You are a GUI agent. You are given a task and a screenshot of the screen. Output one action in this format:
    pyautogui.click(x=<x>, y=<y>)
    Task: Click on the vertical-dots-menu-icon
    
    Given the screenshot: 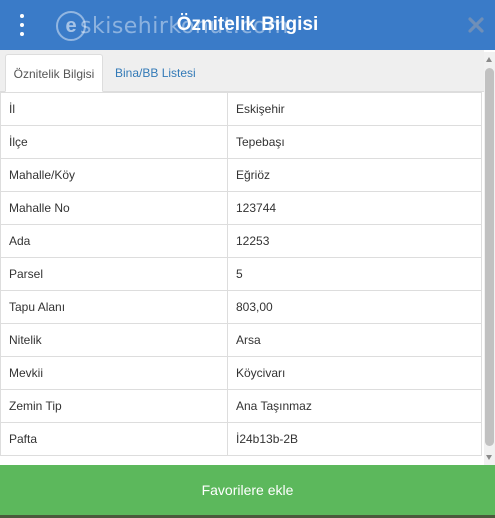 What is the action you would take?
    pyautogui.click(x=22, y=25)
    